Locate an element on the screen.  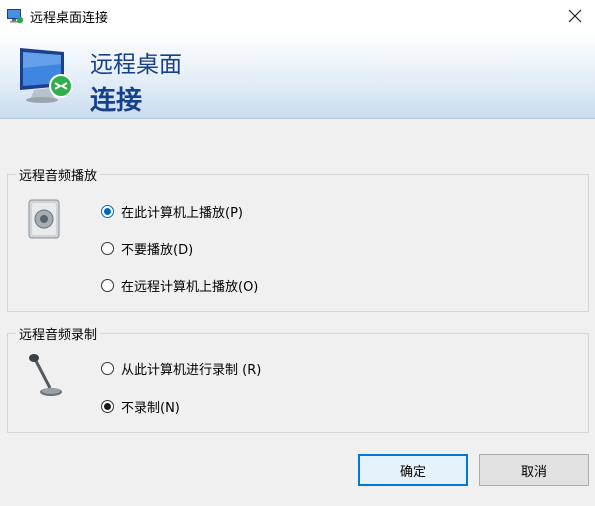
microphone-icon is located at coordinates (45, 375).